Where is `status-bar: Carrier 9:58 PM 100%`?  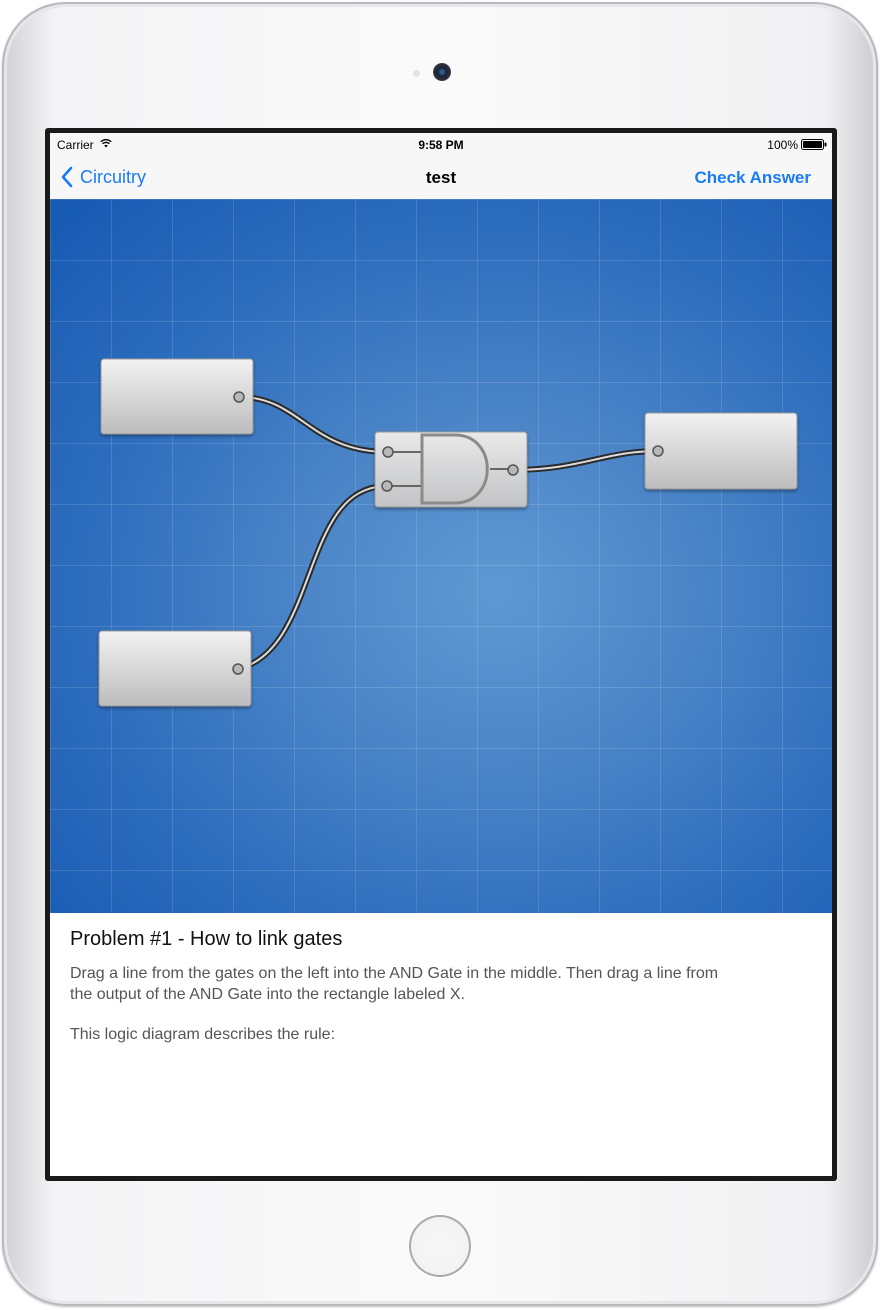
status-bar: Carrier 9:58 PM 100% is located at coordinates (441, 144).